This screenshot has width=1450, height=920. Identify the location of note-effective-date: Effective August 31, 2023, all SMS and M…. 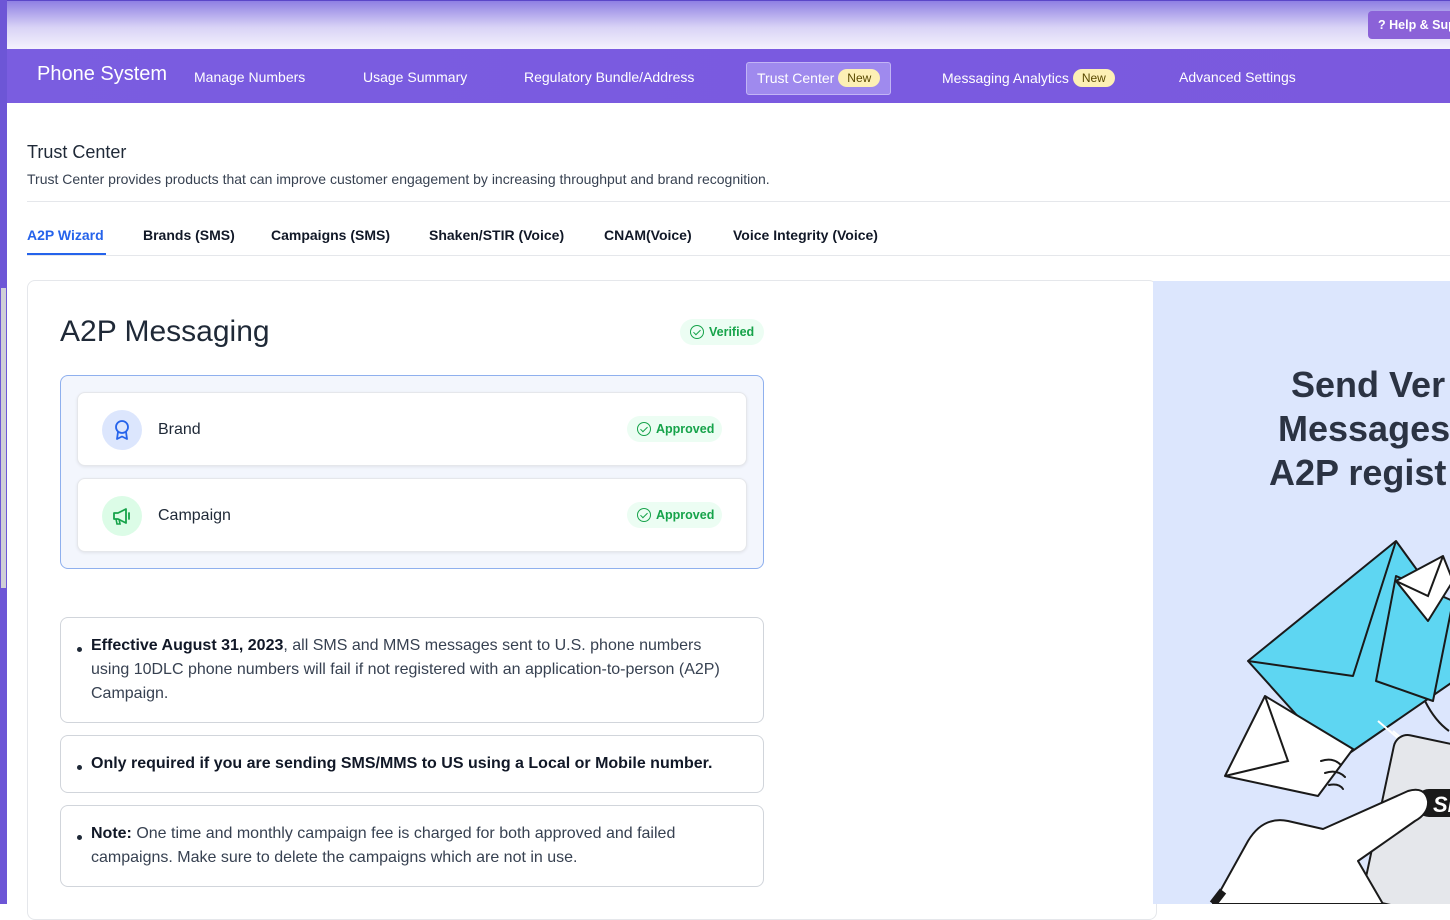
(412, 670).